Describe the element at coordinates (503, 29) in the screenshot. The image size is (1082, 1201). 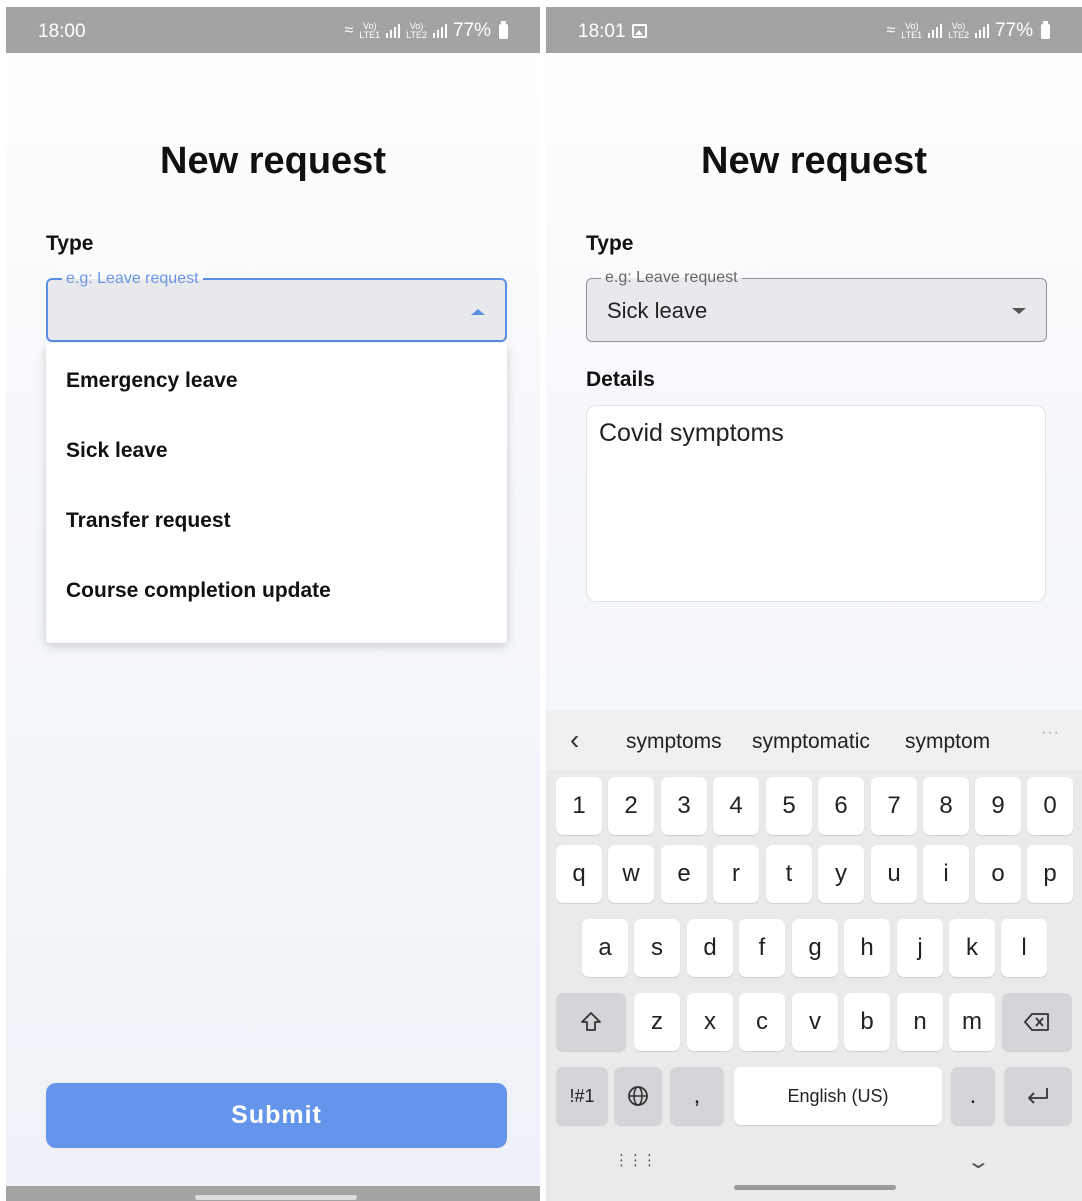
I see `battery-icon` at that location.